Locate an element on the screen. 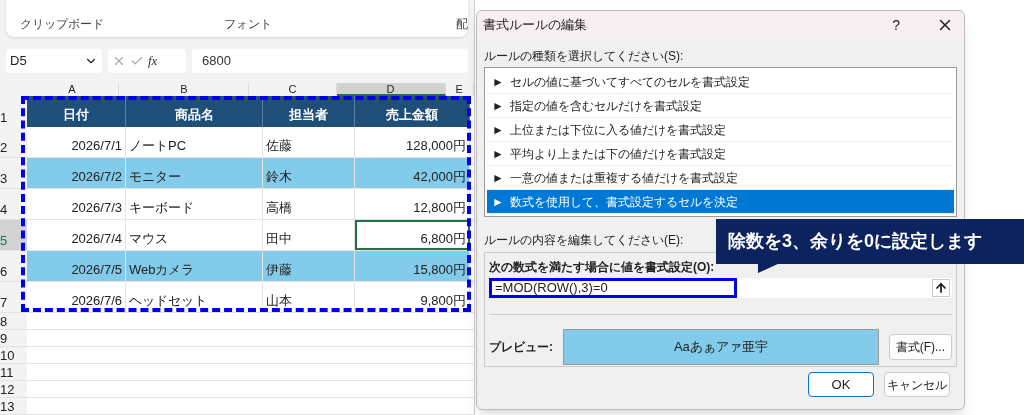  ok-button: OK is located at coordinates (841, 384).